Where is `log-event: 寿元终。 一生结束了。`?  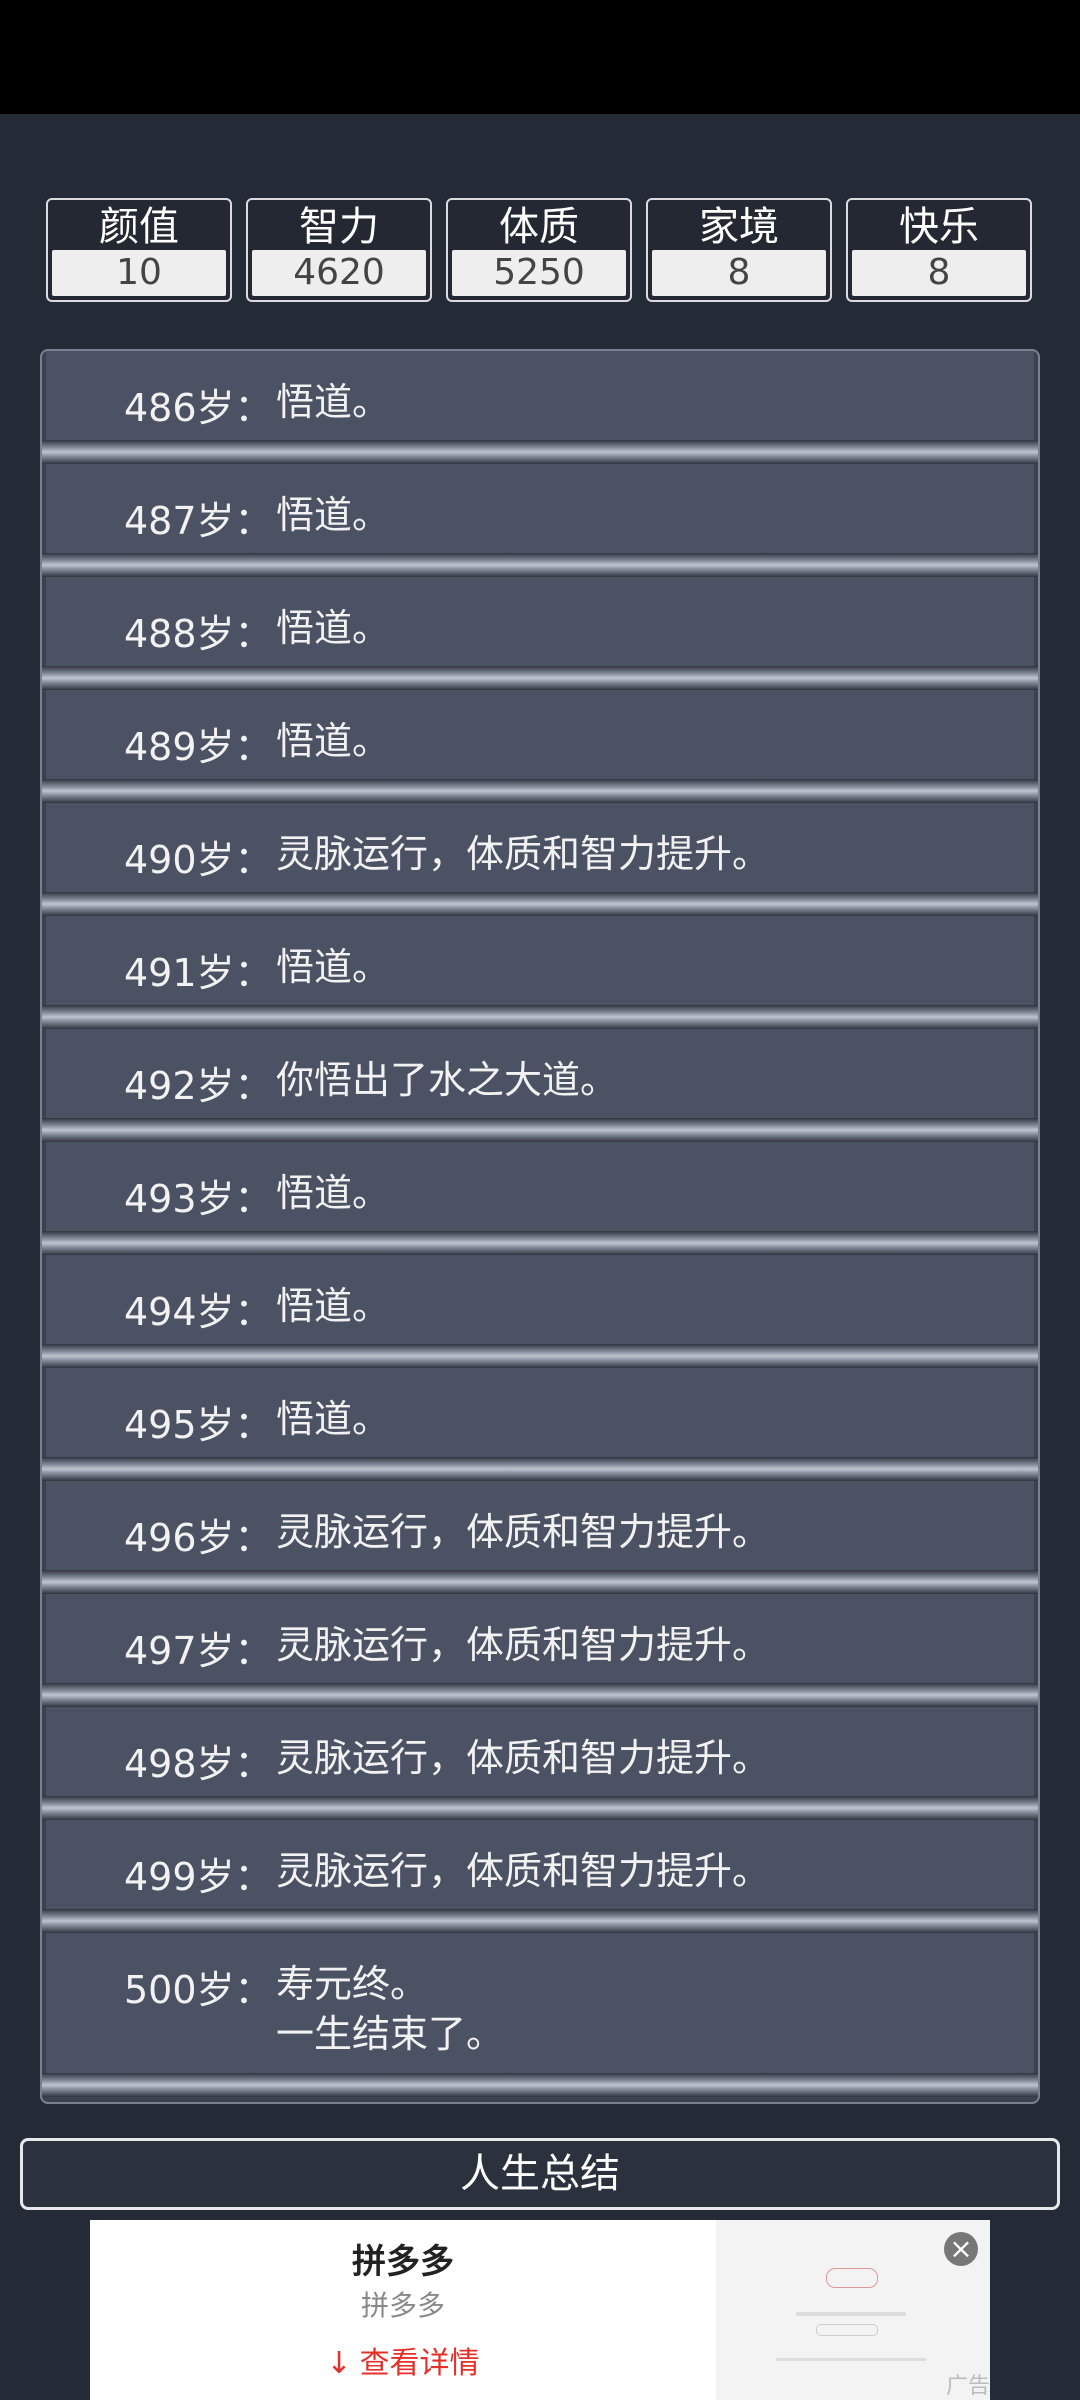 log-event: 寿元终。 一生结束了。 is located at coordinates (390, 2009).